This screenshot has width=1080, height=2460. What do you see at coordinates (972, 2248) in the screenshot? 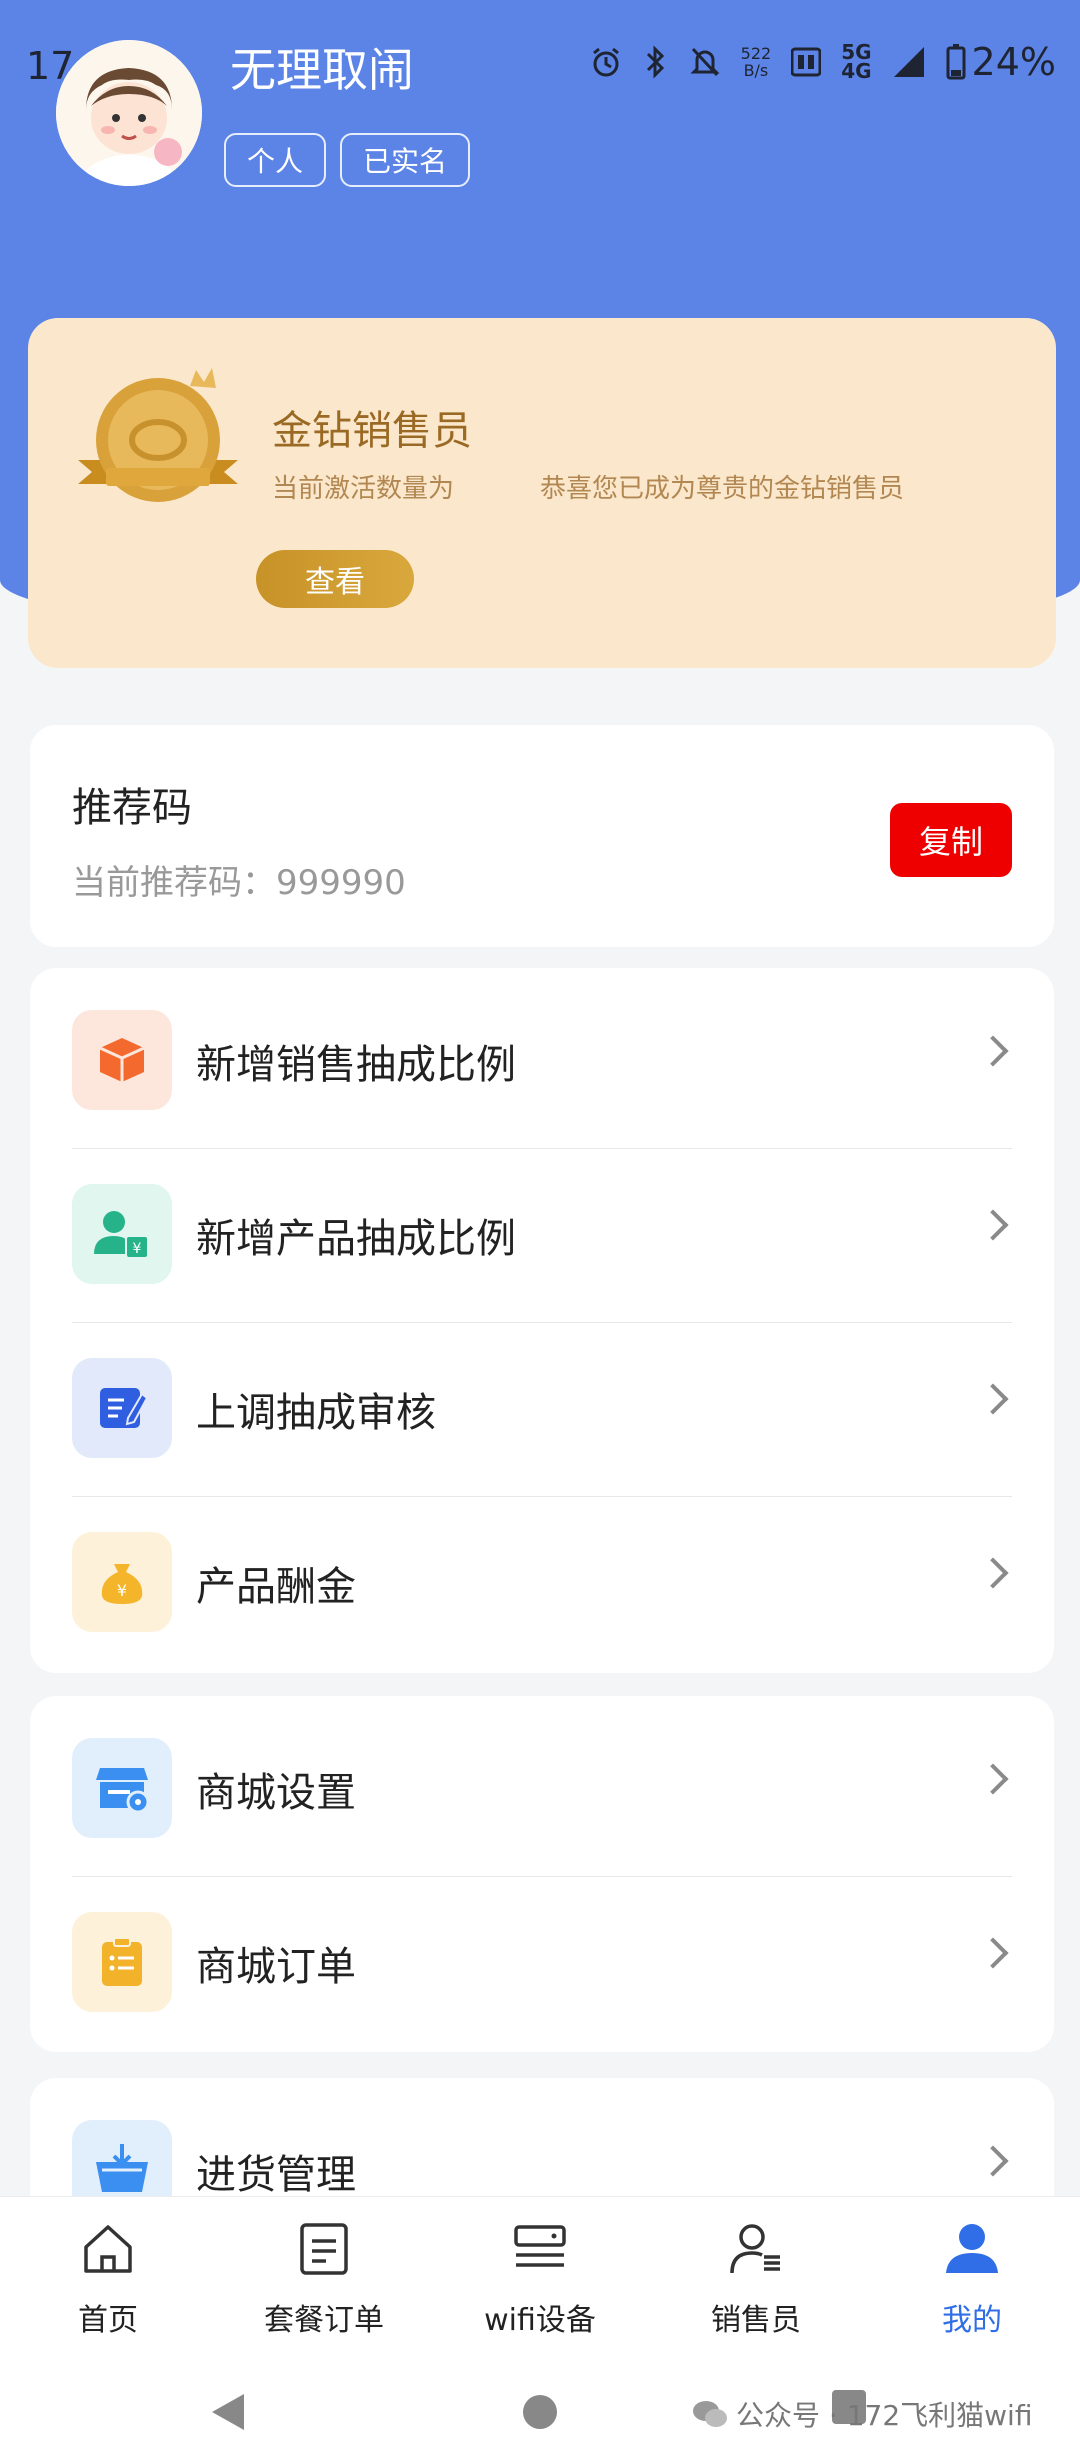
I see `me-icon` at bounding box center [972, 2248].